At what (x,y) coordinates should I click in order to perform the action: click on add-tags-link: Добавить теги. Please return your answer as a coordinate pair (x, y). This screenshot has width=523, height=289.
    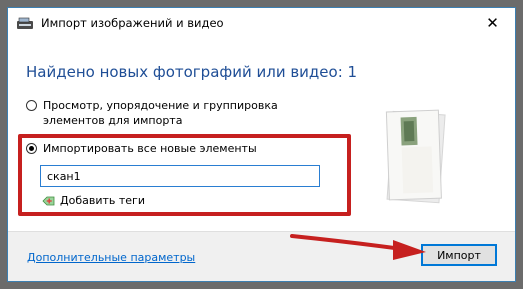
    Looking at the image, I should click on (93, 200).